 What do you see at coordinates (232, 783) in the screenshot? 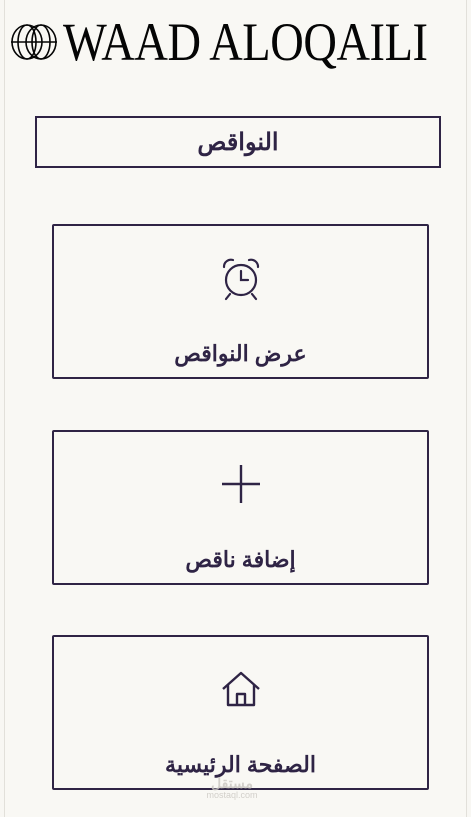
I see `watermark-arabic: مستقل` at bounding box center [232, 783].